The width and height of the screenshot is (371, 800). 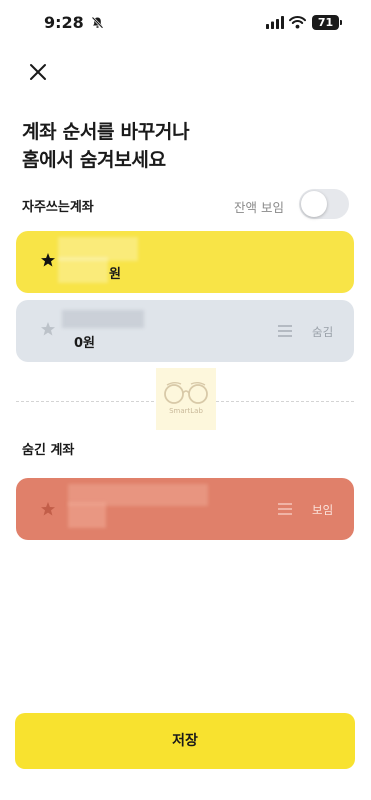 I want to click on show-account-button: 보임, so click(x=322, y=510).